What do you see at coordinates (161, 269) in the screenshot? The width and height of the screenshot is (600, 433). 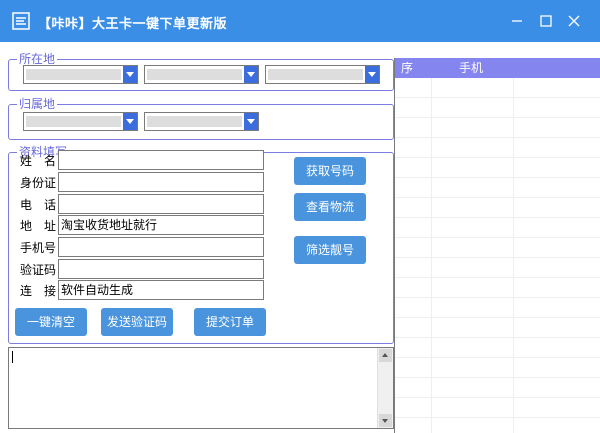 I see `verify-code-input` at bounding box center [161, 269].